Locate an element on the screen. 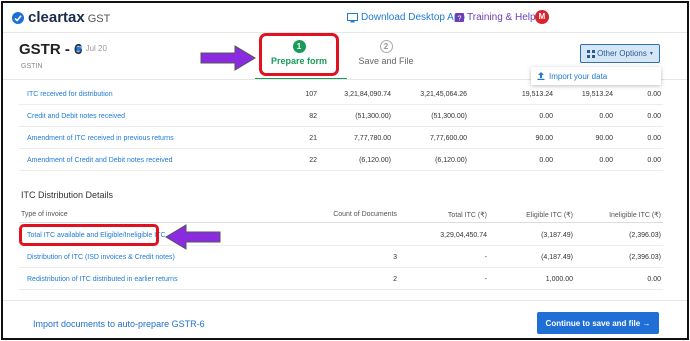 The image size is (690, 341). calendar-icon: ▣ is located at coordinates (79, 48).